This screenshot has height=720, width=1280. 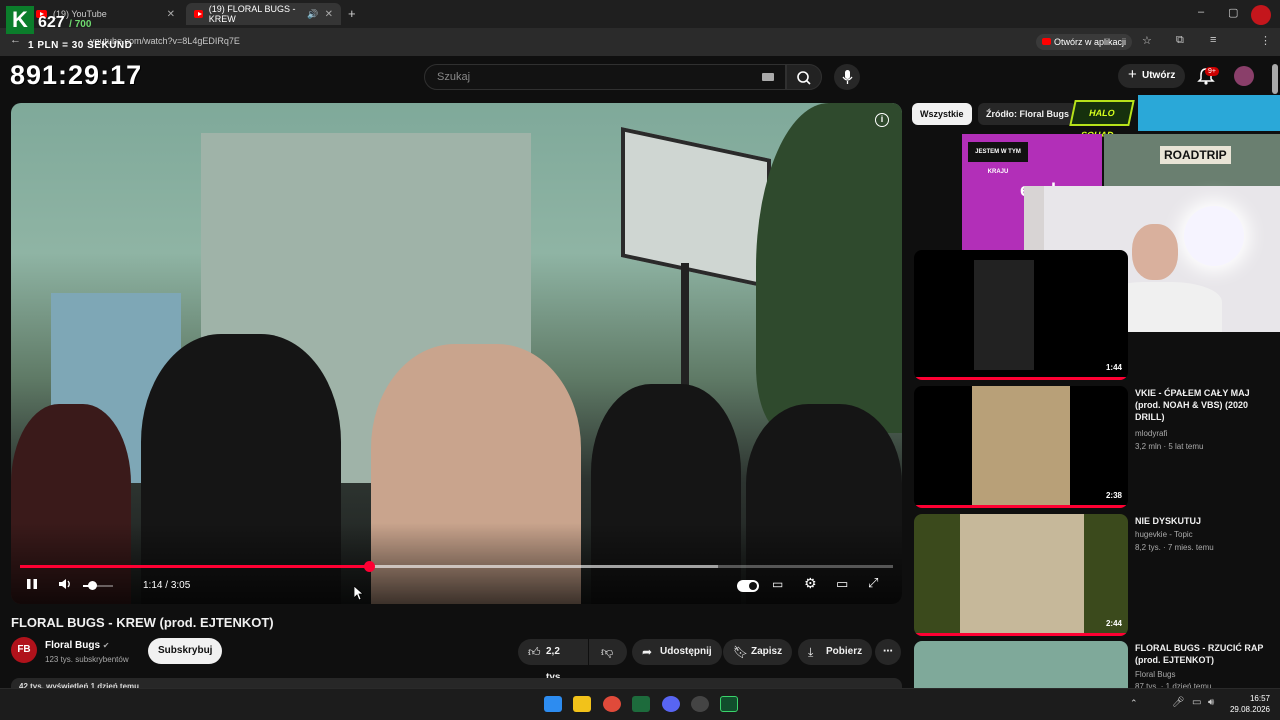 I want to click on more-actions-button: ⋯, so click(x=888, y=652).